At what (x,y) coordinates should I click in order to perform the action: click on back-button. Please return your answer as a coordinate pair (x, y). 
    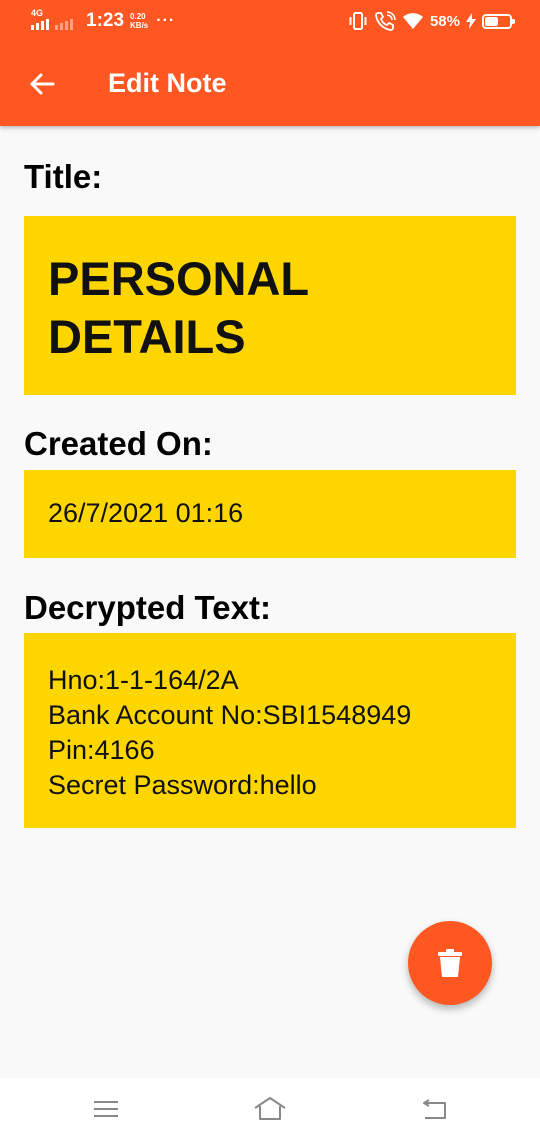
    Looking at the image, I should click on (42, 84).